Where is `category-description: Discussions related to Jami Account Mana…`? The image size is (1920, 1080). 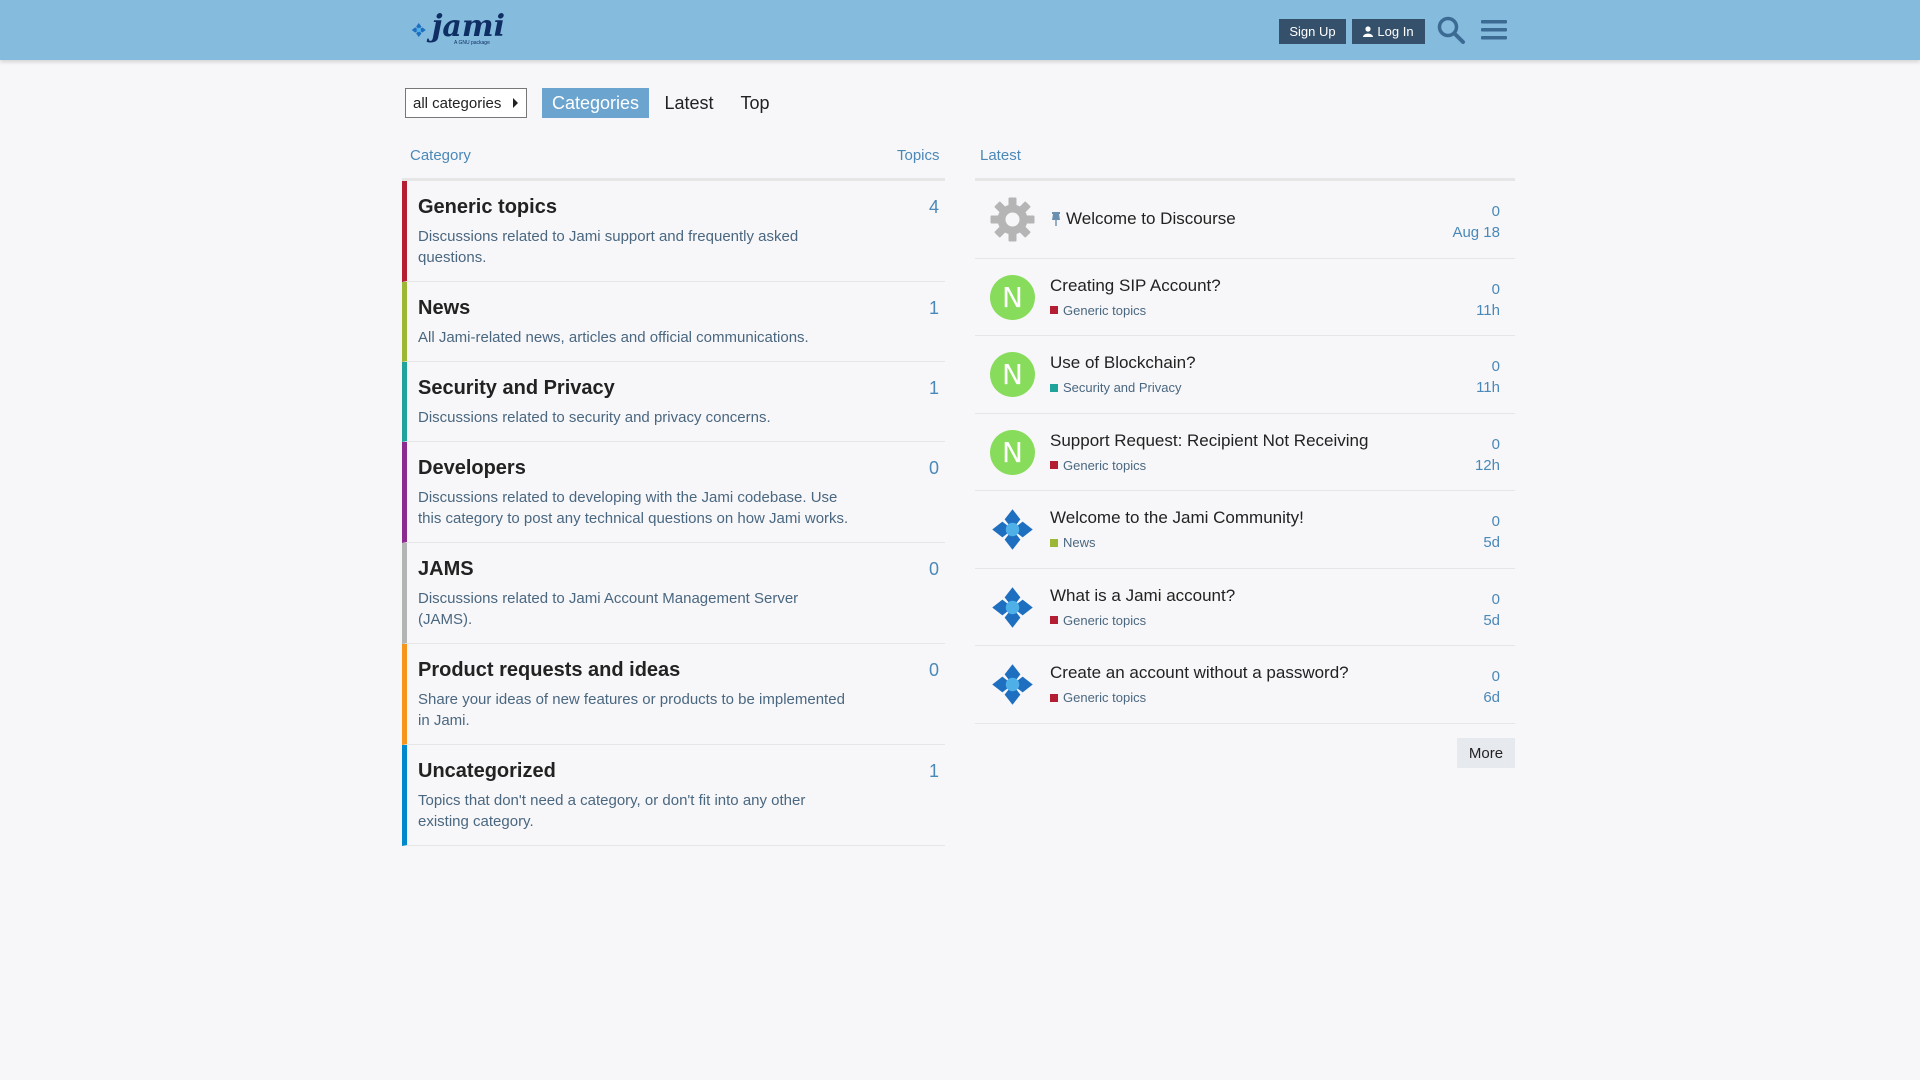 category-description: Discussions related to Jami Account Mana… is located at coordinates (608, 609).